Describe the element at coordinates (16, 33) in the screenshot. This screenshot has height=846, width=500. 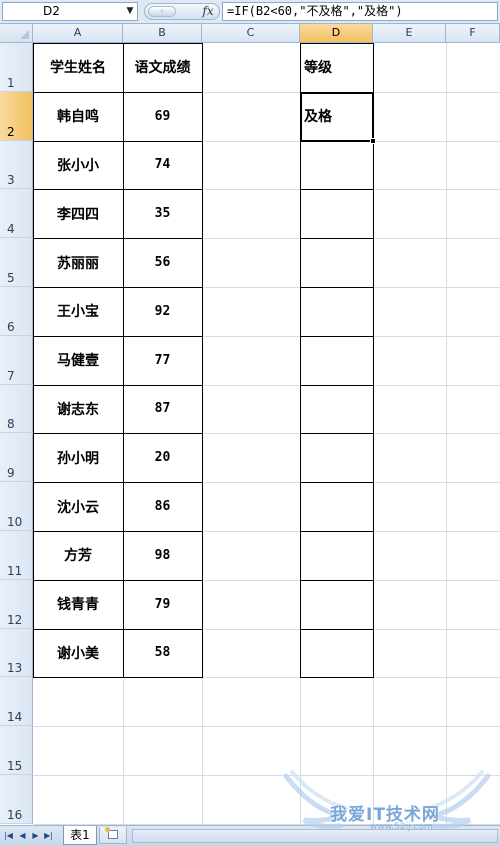
I see `select-all-corner` at that location.